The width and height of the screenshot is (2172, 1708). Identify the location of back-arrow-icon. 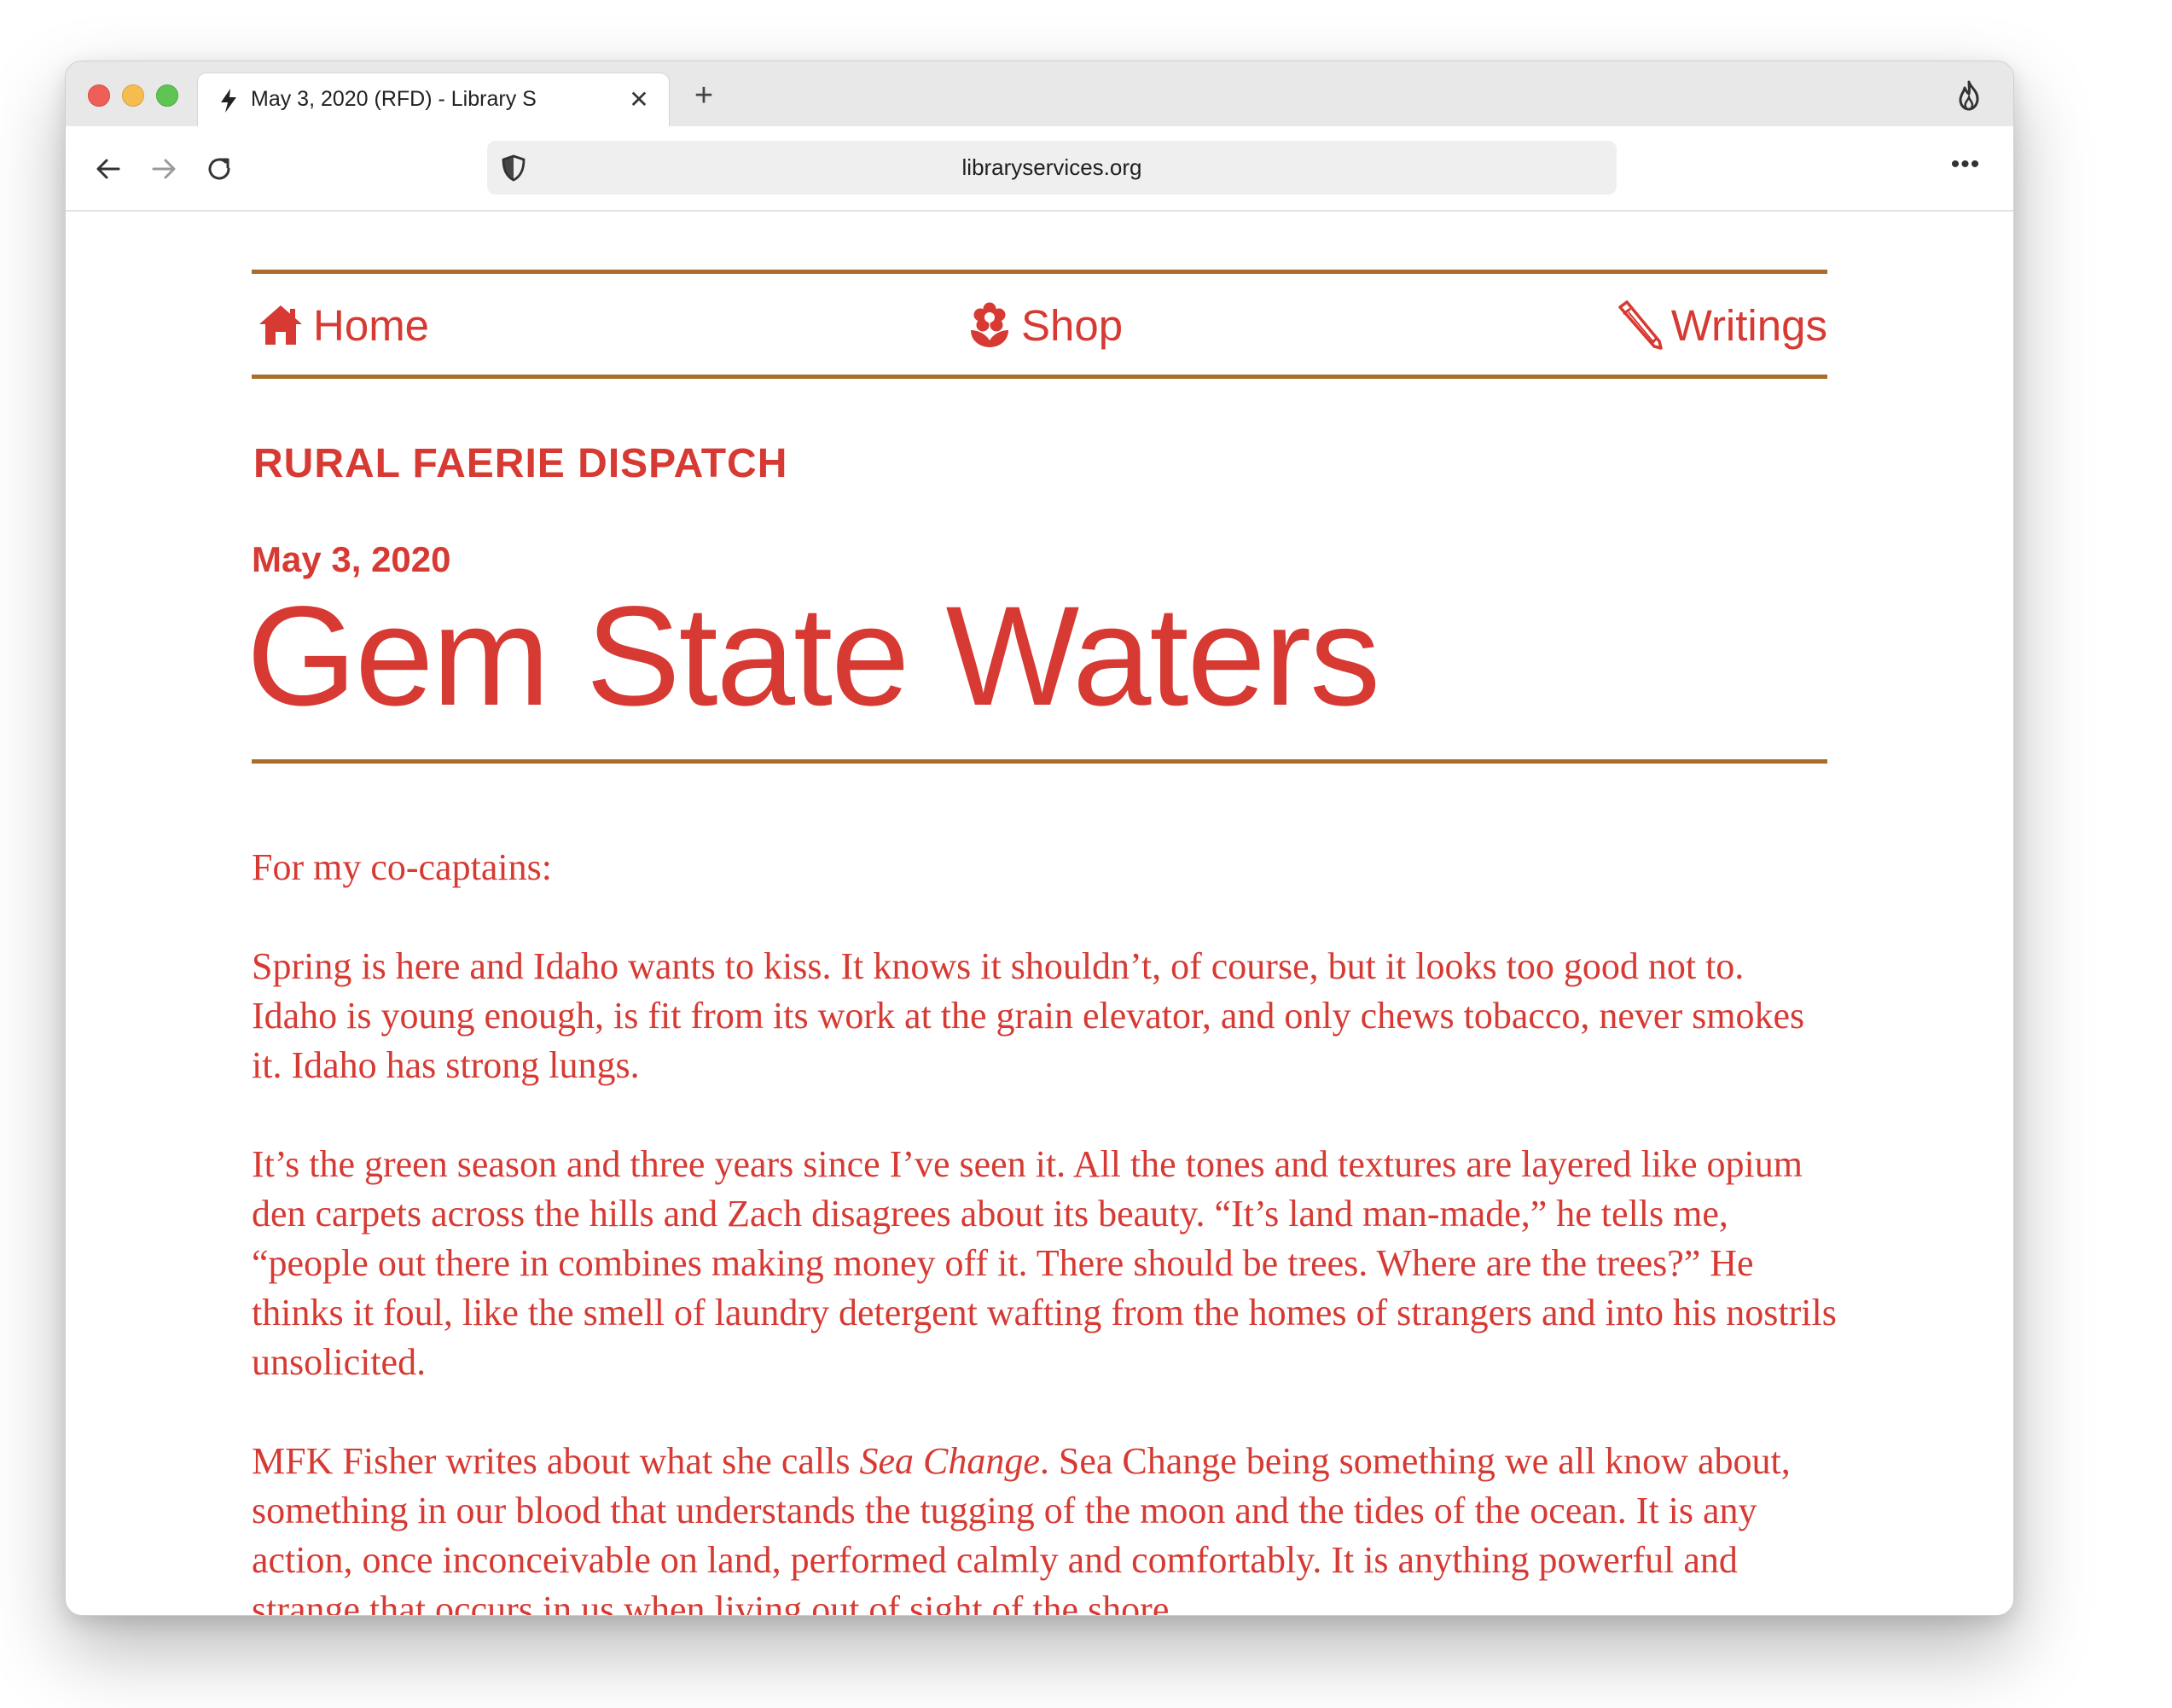
(108, 169).